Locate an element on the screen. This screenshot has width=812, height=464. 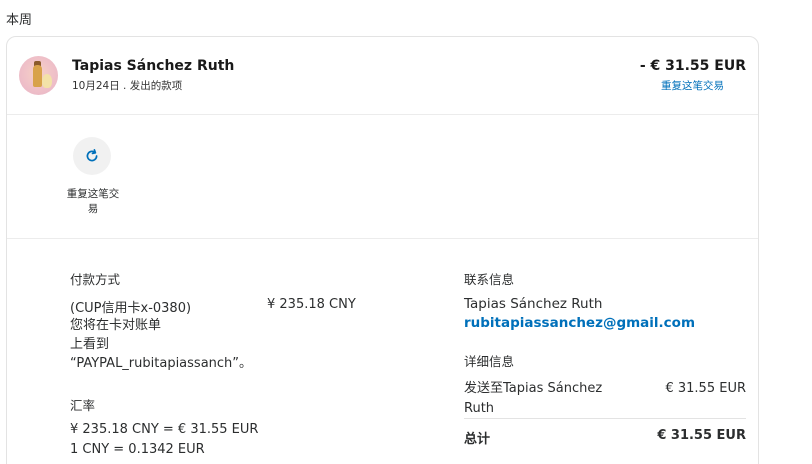
payment-amount: ¥ 235.18 CNY is located at coordinates (311, 304).